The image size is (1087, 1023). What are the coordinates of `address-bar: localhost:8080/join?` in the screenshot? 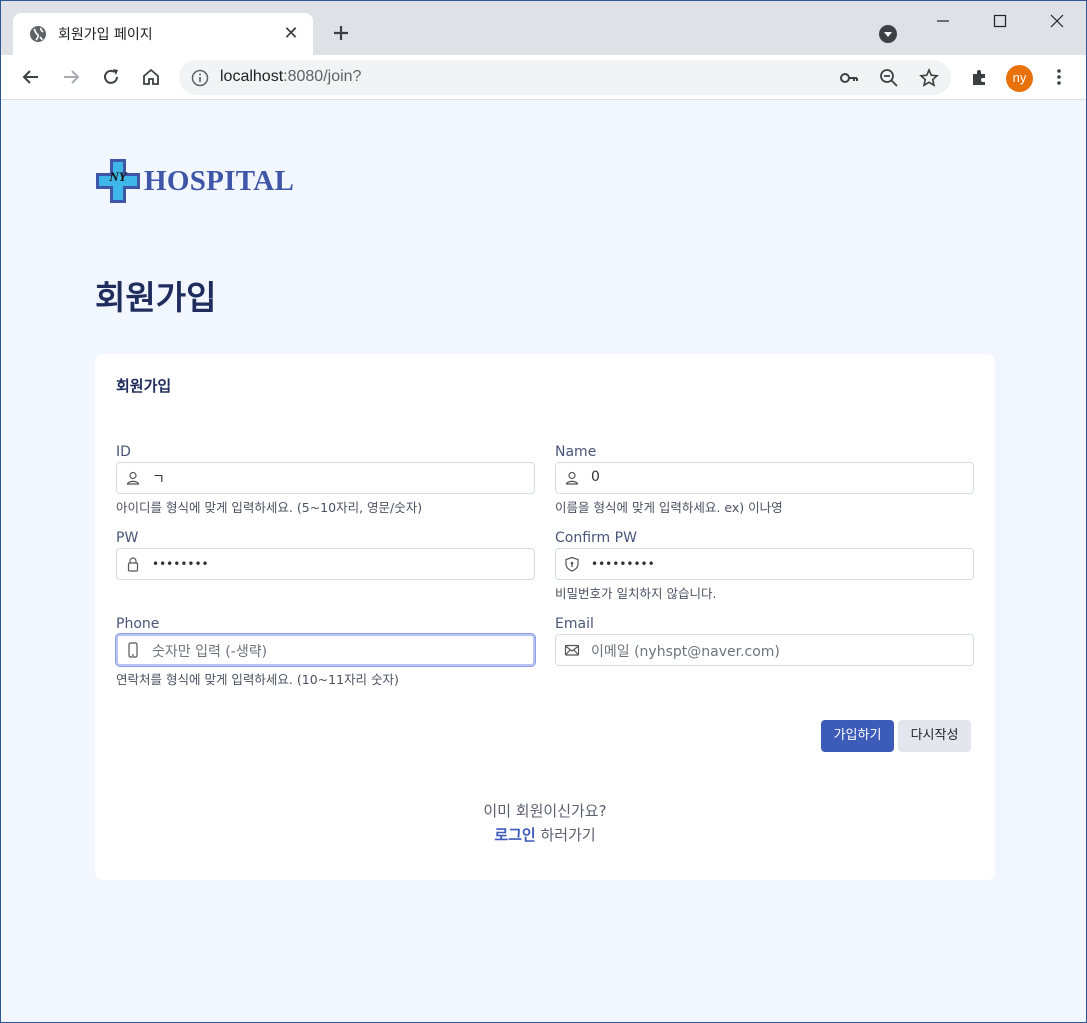 It's located at (565, 77).